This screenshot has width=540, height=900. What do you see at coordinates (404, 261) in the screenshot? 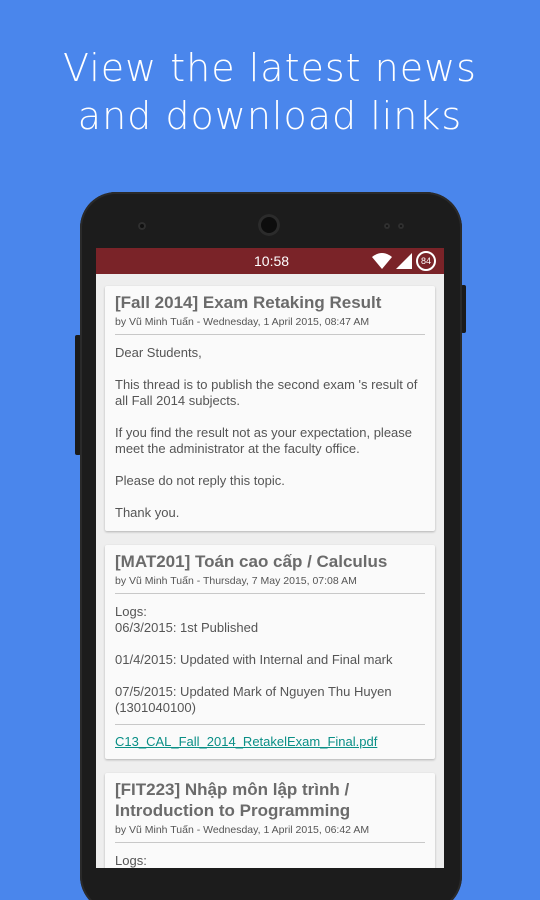
I see `signal-icon` at bounding box center [404, 261].